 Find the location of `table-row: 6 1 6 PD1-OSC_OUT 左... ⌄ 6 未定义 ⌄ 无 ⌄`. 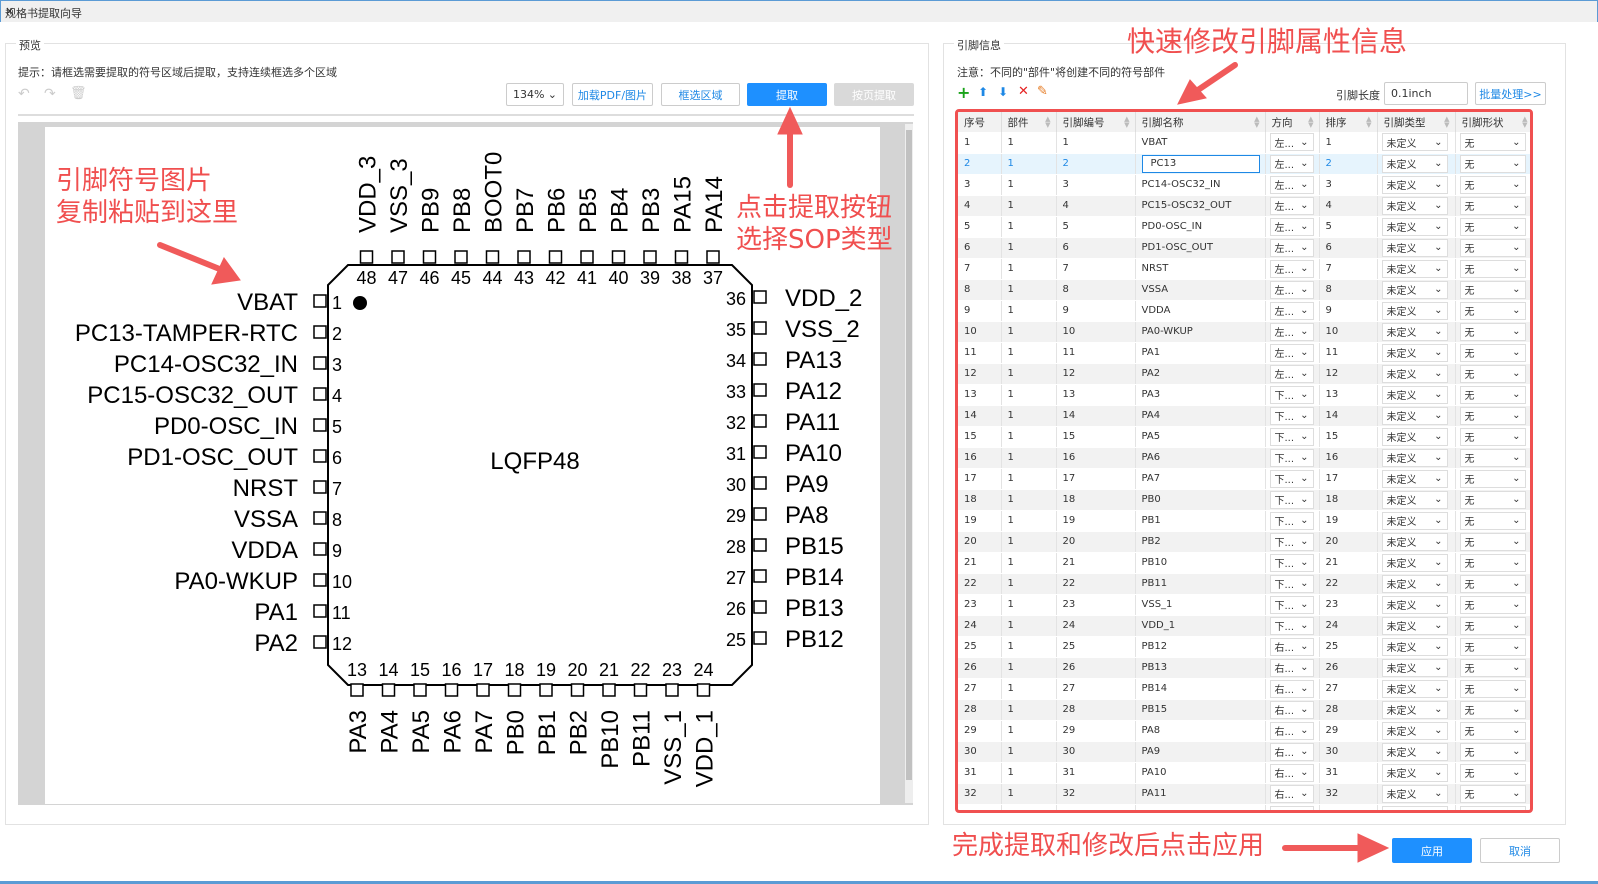

table-row: 6 1 6 PD1-OSC_OUT 左... ⌄ 6 未定义 ⌄ 无 ⌄ is located at coordinates (1244, 248).